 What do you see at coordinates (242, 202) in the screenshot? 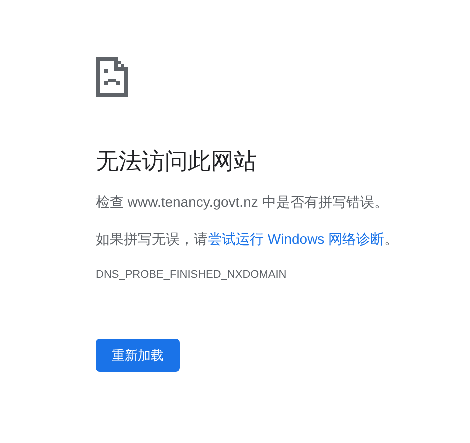
I see `check-text: 检查 www.tenancy.govt.nz 中是否有拼写错误。` at bounding box center [242, 202].